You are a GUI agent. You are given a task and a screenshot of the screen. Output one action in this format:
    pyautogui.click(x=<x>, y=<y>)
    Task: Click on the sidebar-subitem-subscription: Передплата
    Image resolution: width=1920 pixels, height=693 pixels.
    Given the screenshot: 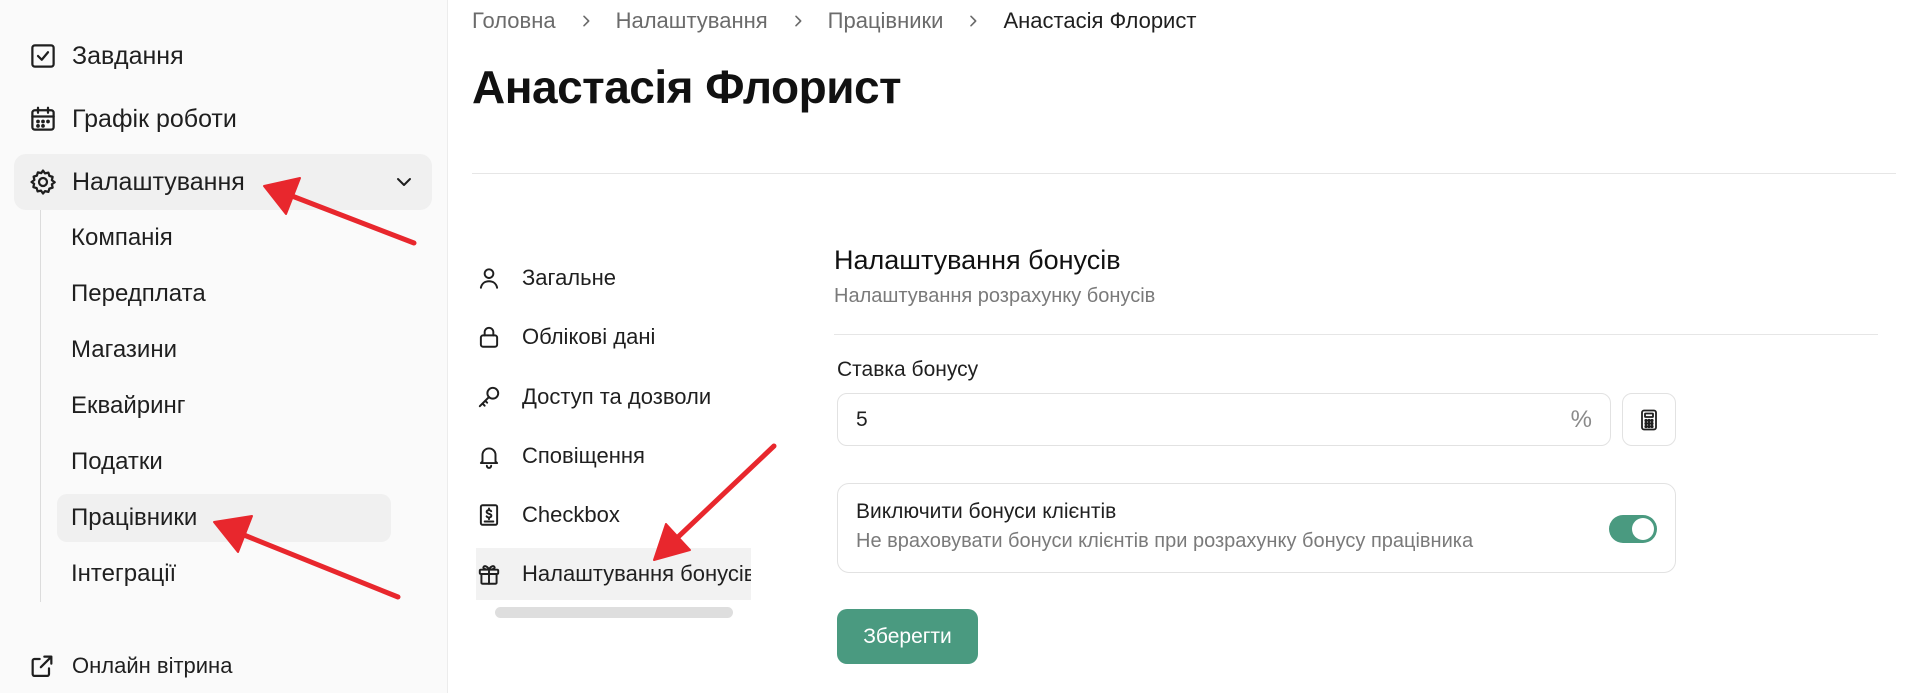 What is the action you would take?
    pyautogui.click(x=224, y=294)
    